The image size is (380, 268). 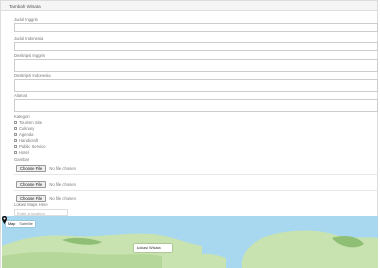 I want to click on file-input-2: Choose File No file chosen, so click(x=46, y=184).